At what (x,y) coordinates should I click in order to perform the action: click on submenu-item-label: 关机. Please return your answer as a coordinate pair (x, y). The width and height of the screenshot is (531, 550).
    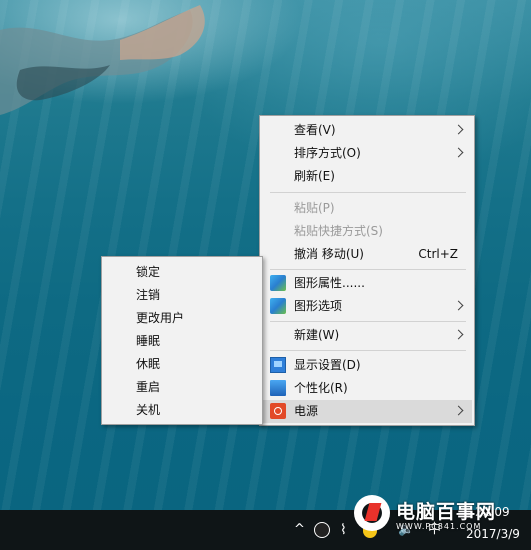
    Looking at the image, I should click on (148, 410).